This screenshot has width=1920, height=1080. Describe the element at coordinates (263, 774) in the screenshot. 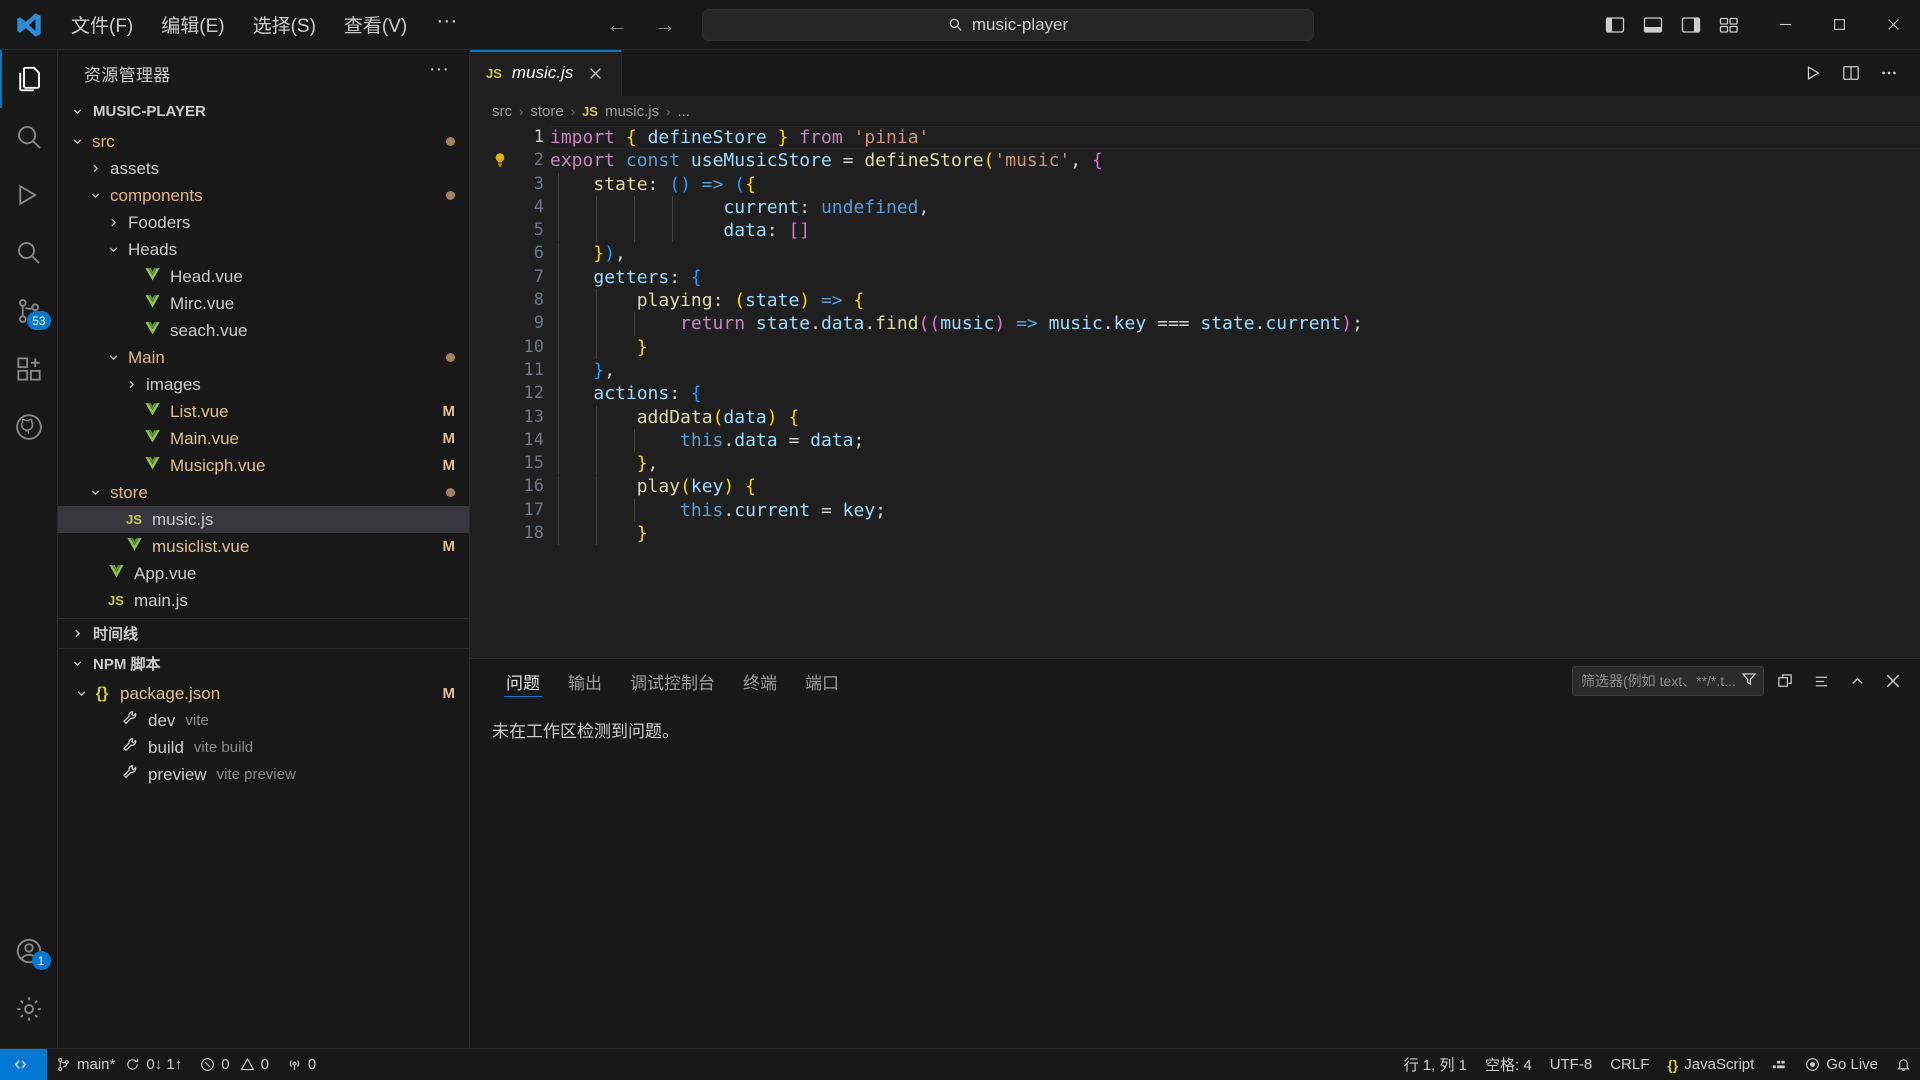

I see `npm-item-preview: preview vite preview` at that location.